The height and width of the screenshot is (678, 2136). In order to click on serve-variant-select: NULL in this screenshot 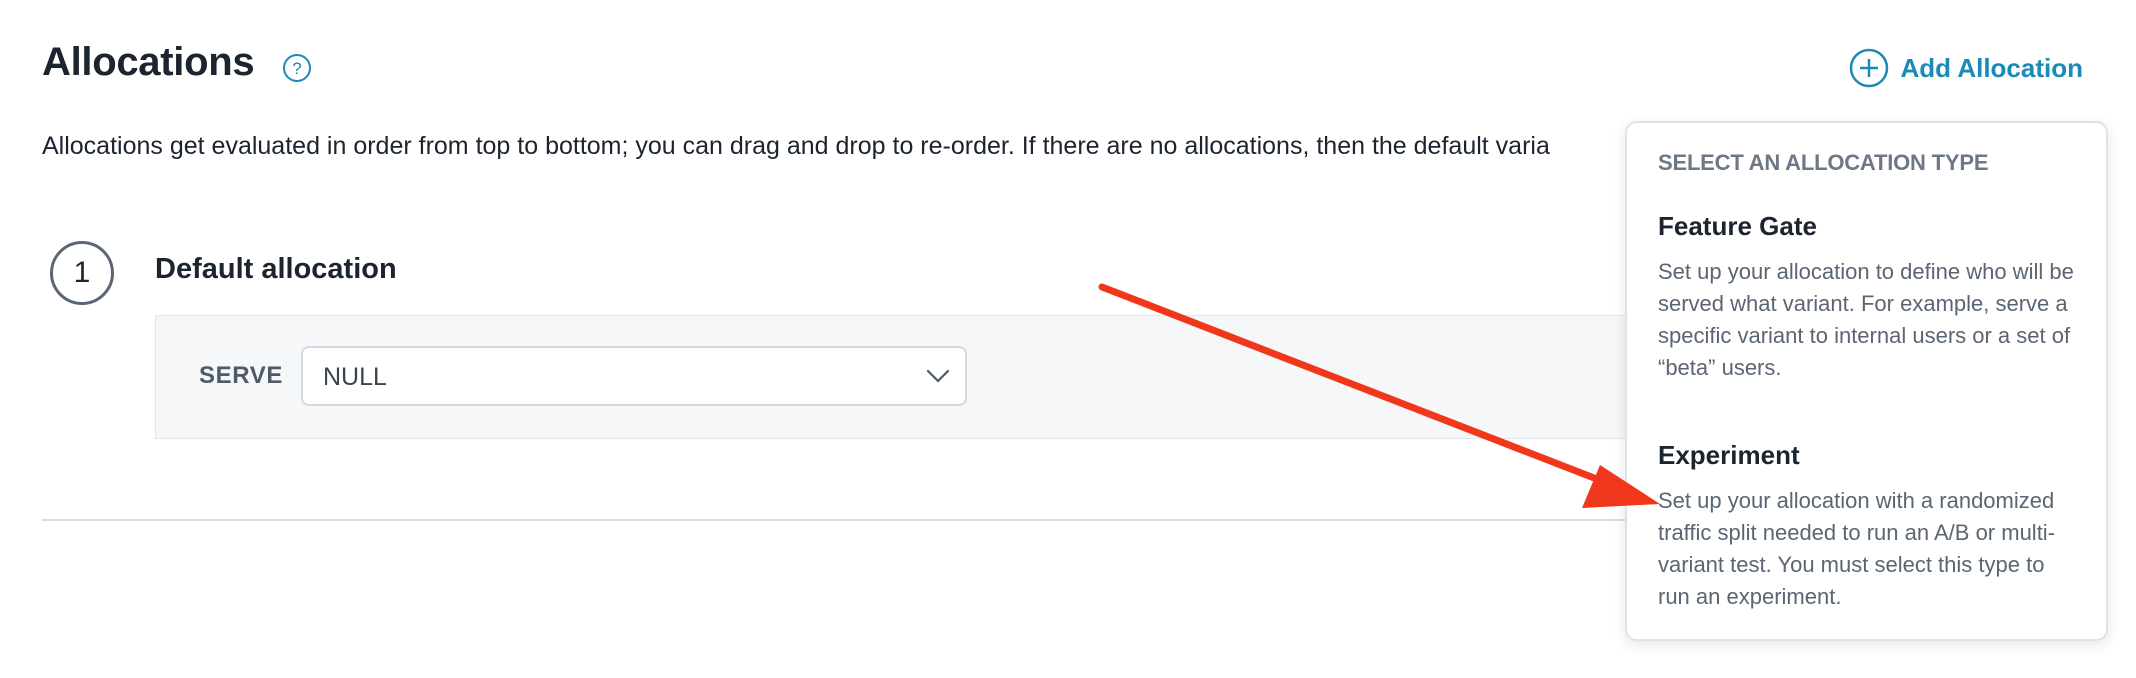, I will do `click(634, 376)`.